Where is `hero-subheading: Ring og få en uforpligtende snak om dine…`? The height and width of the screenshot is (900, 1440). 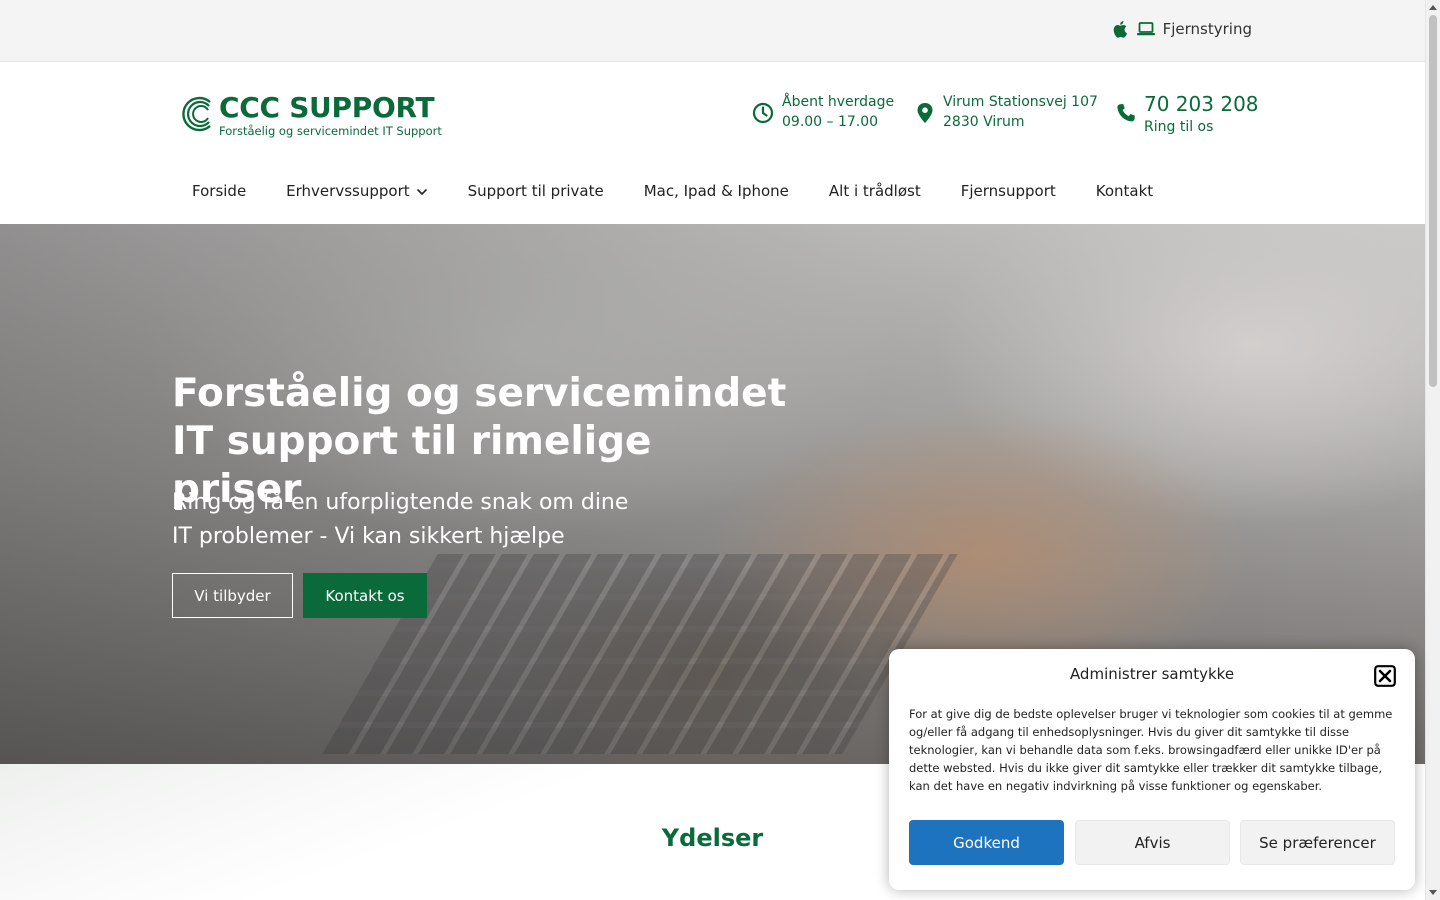
hero-subheading: Ring og få en uforpligtende snak om dine… is located at coordinates (452, 520).